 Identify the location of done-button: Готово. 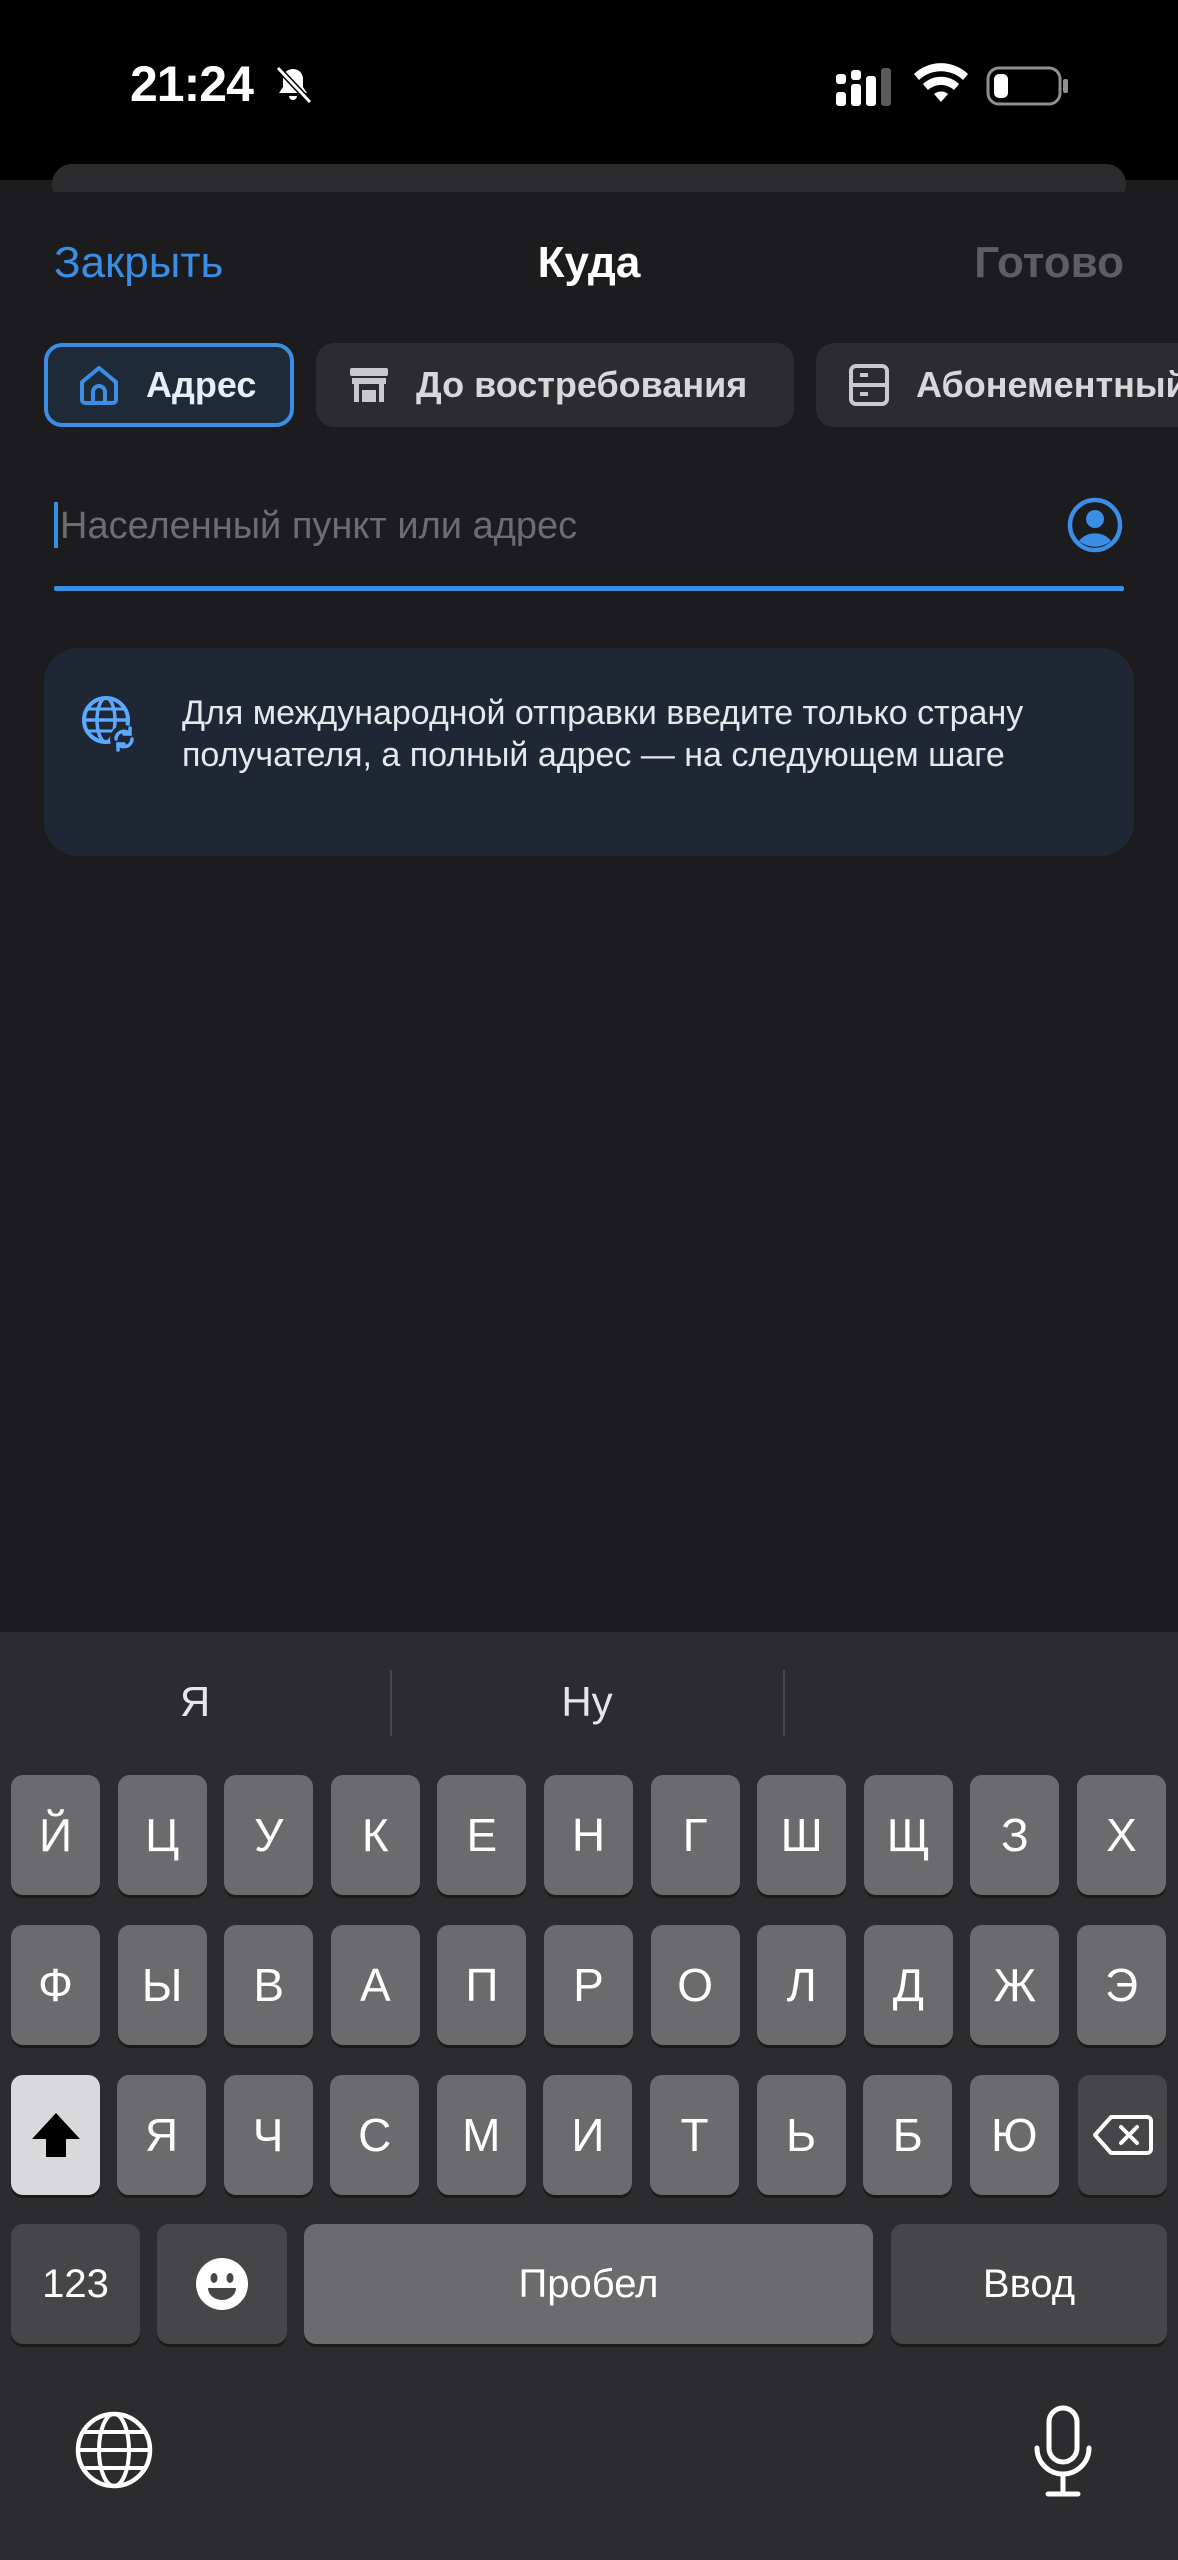
(1049, 263).